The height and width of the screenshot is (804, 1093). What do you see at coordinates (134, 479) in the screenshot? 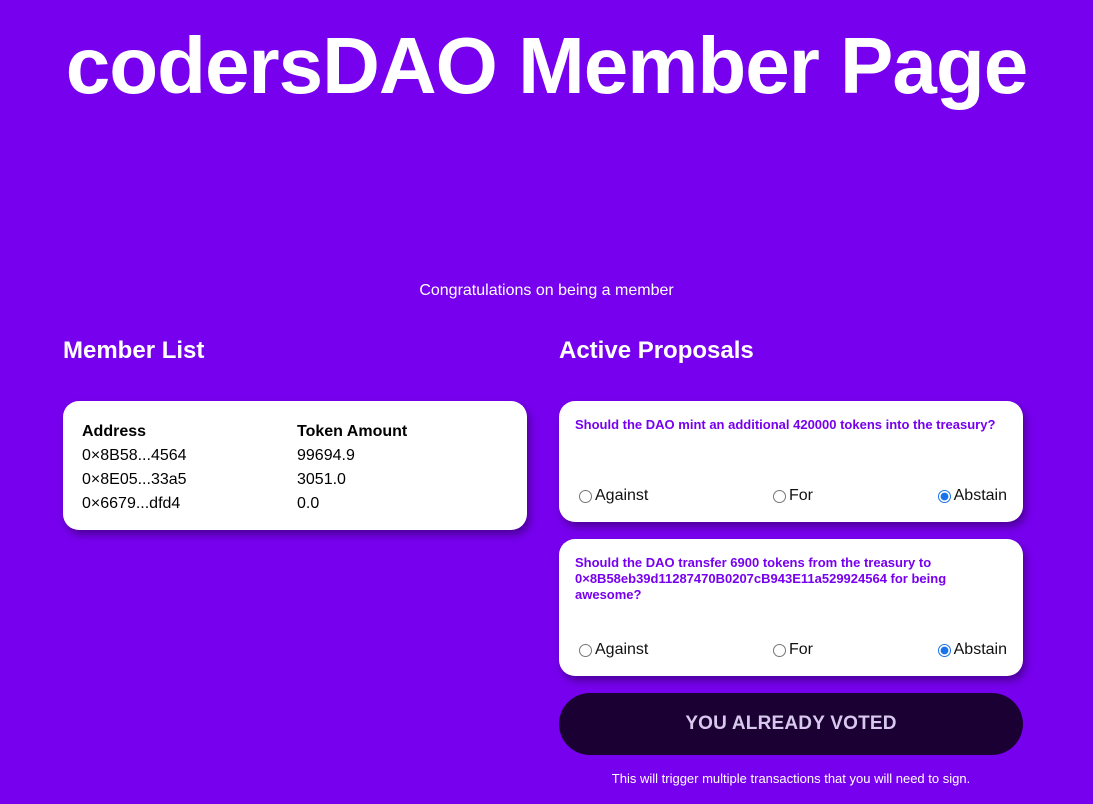
I see `member-address: 0×8E05...33a5` at bounding box center [134, 479].